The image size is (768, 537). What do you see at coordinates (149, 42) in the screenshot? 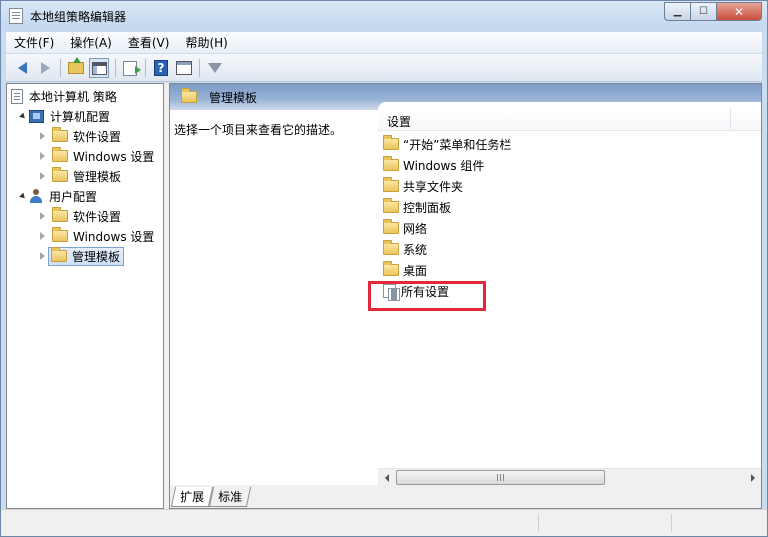
I see `menu-view: 查看(V)` at bounding box center [149, 42].